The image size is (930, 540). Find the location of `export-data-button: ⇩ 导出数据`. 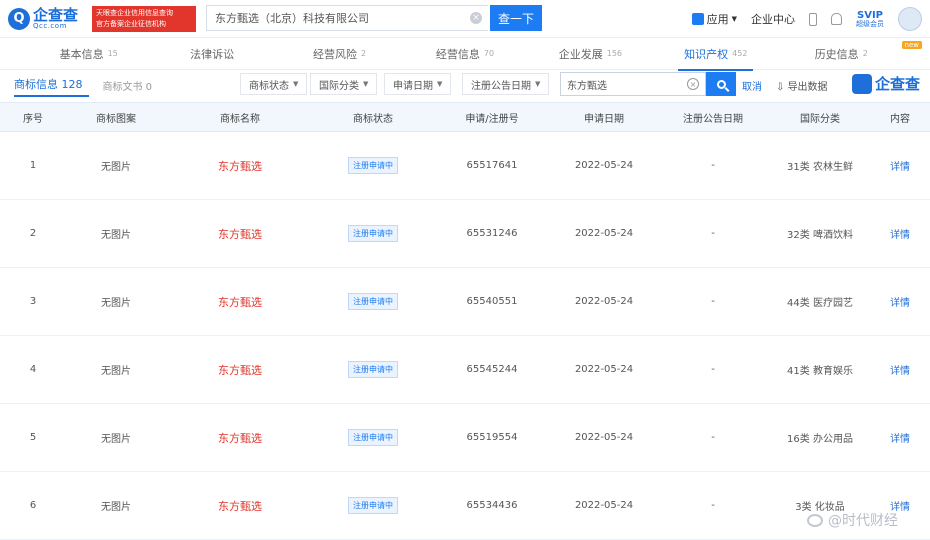

export-data-button: ⇩ 导出数据 is located at coordinates (802, 85).